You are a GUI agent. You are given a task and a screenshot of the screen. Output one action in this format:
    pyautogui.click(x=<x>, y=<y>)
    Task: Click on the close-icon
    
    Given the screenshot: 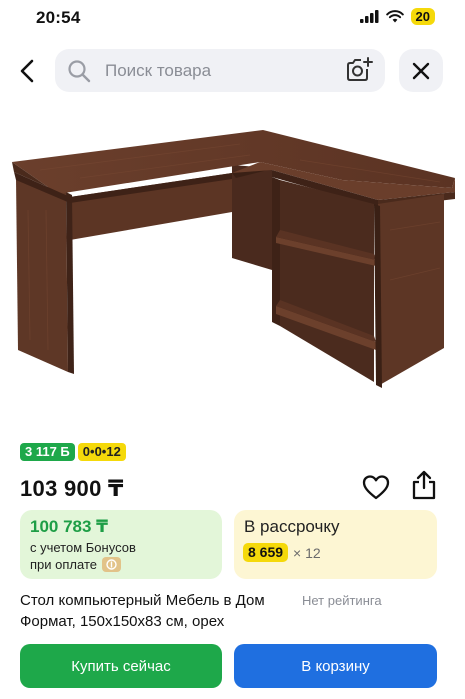 What is the action you would take?
    pyautogui.click(x=421, y=70)
    